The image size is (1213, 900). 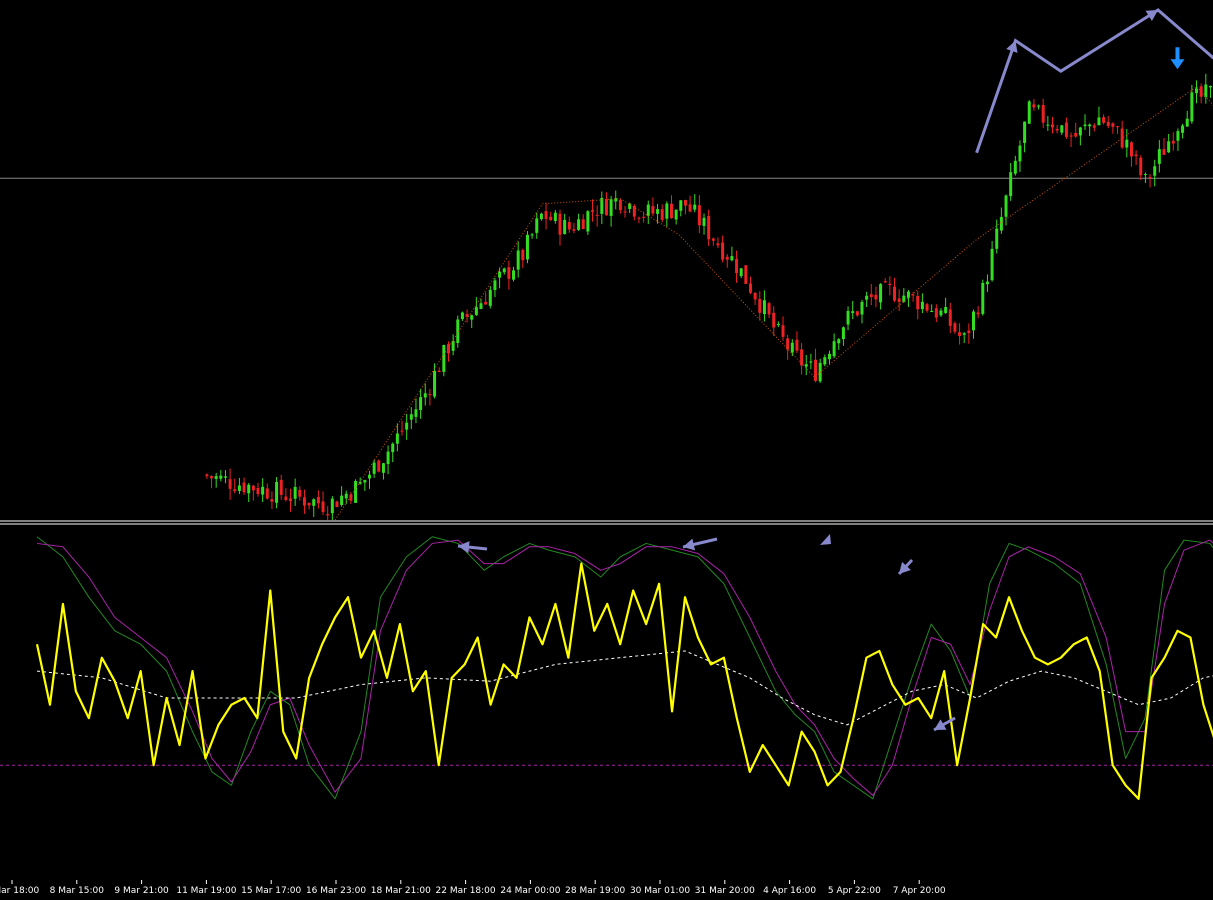 I want to click on x-tick-label: 31 Mar 20:00, so click(x=725, y=891).